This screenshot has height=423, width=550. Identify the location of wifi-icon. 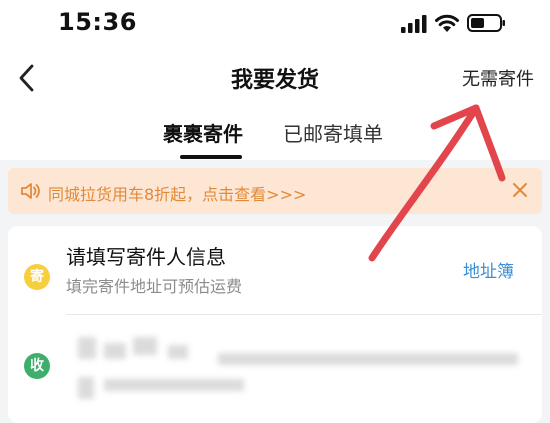
(447, 23).